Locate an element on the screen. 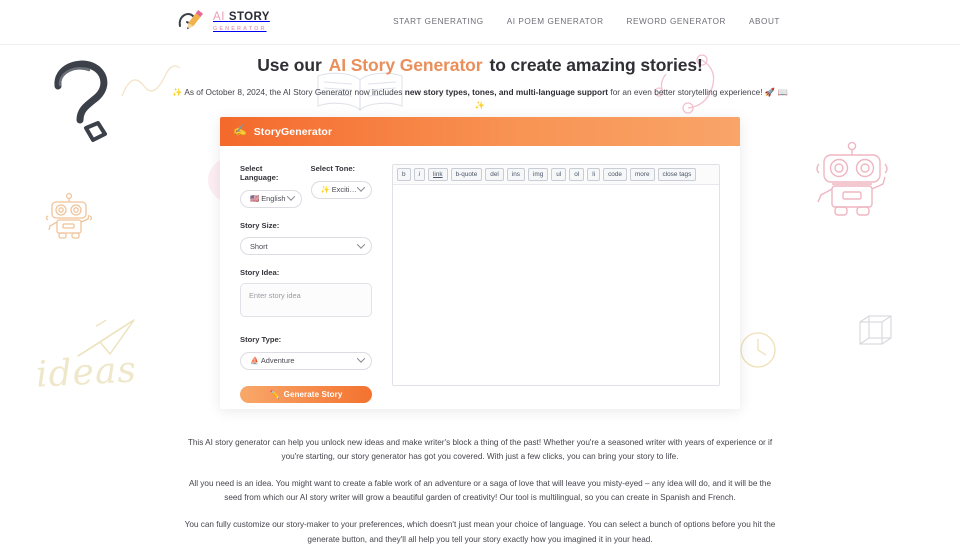 This screenshot has height=560, width=960. quicktag-i: i is located at coordinates (419, 175).